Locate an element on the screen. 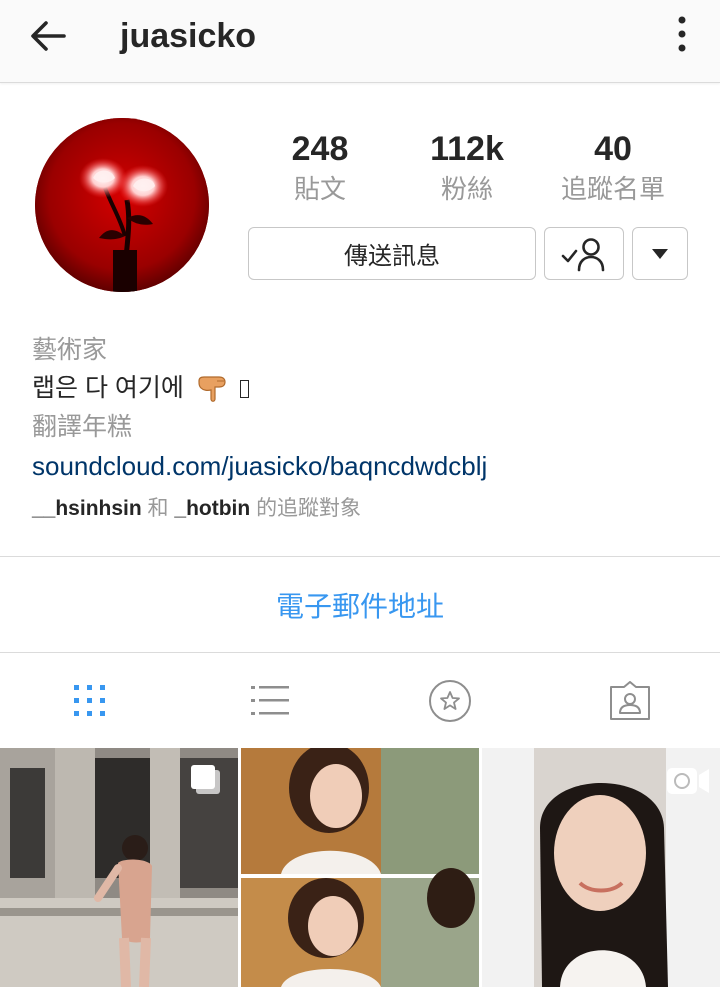 This screenshot has height=987, width=720. user-check-icon is located at coordinates (583, 254).